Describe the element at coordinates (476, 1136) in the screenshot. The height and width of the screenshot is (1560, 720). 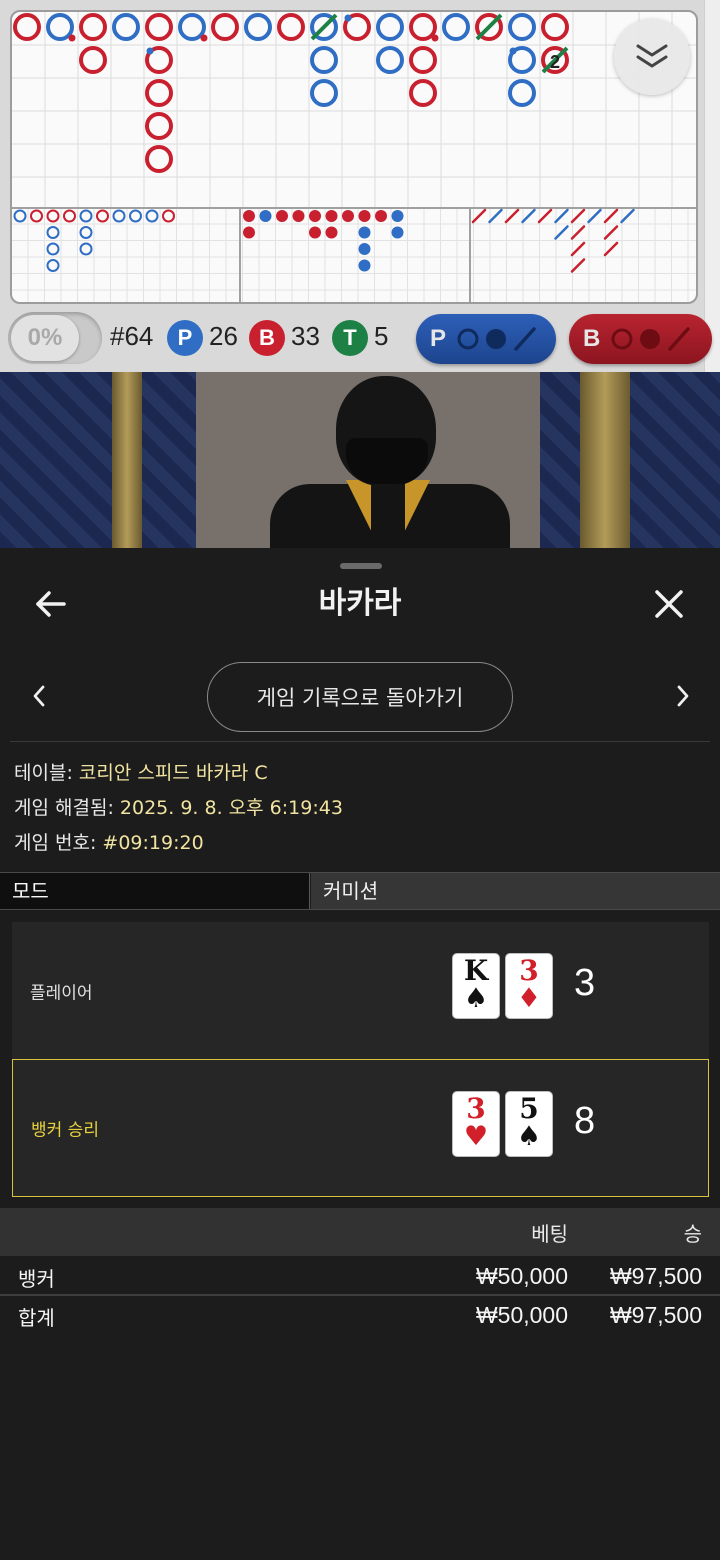
I see `banker-card-1-suit: ♥` at that location.